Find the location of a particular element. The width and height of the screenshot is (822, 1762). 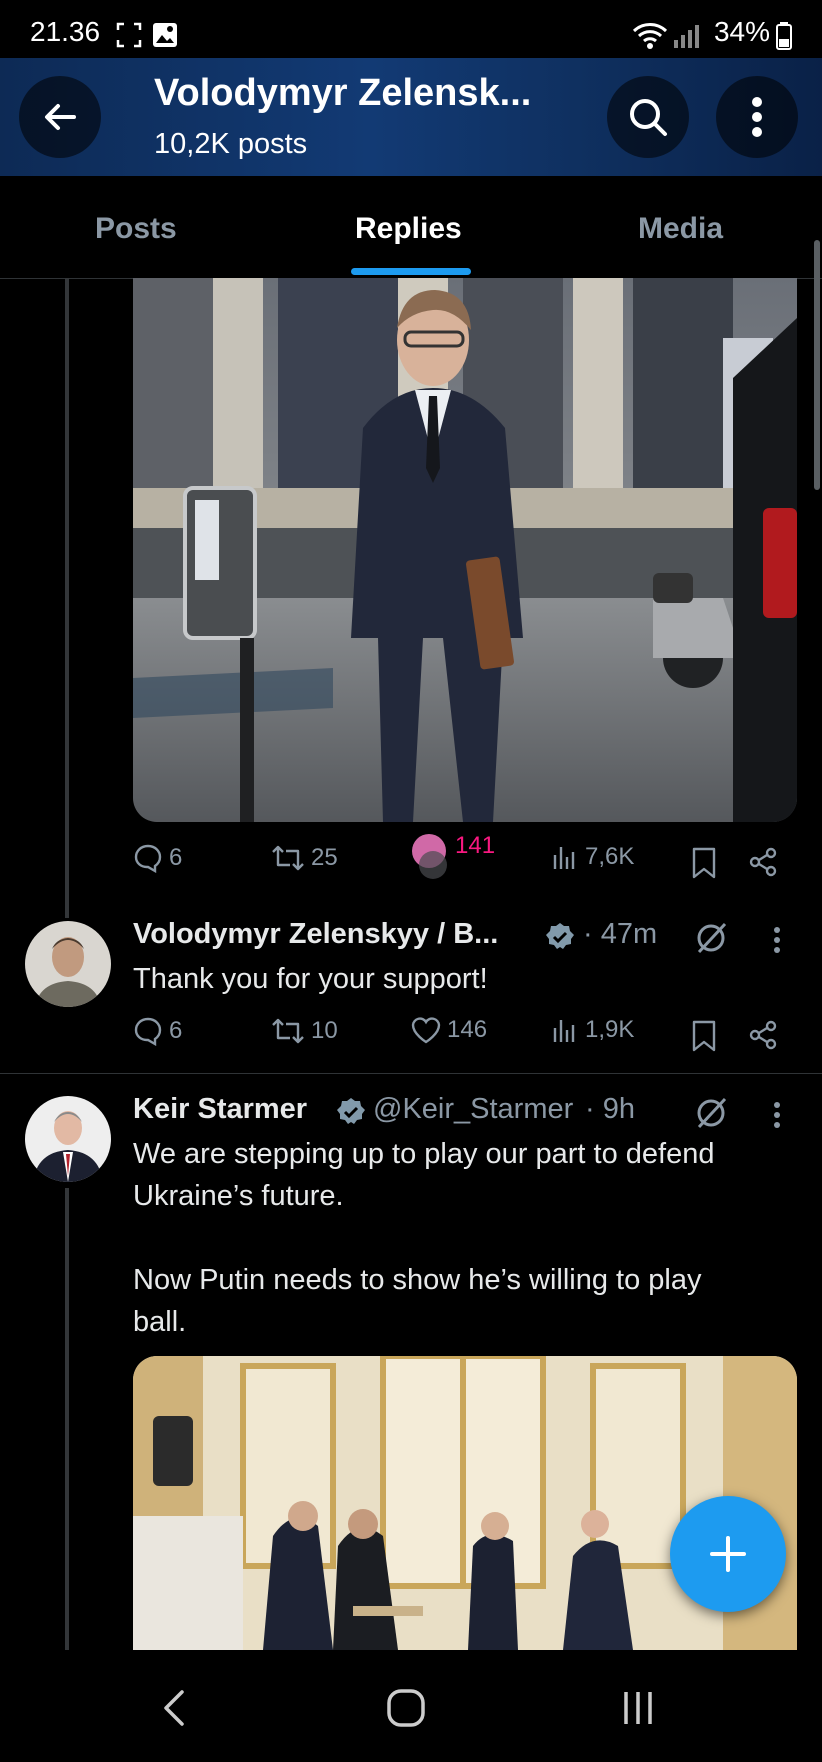

battery-icon is located at coordinates (784, 36).